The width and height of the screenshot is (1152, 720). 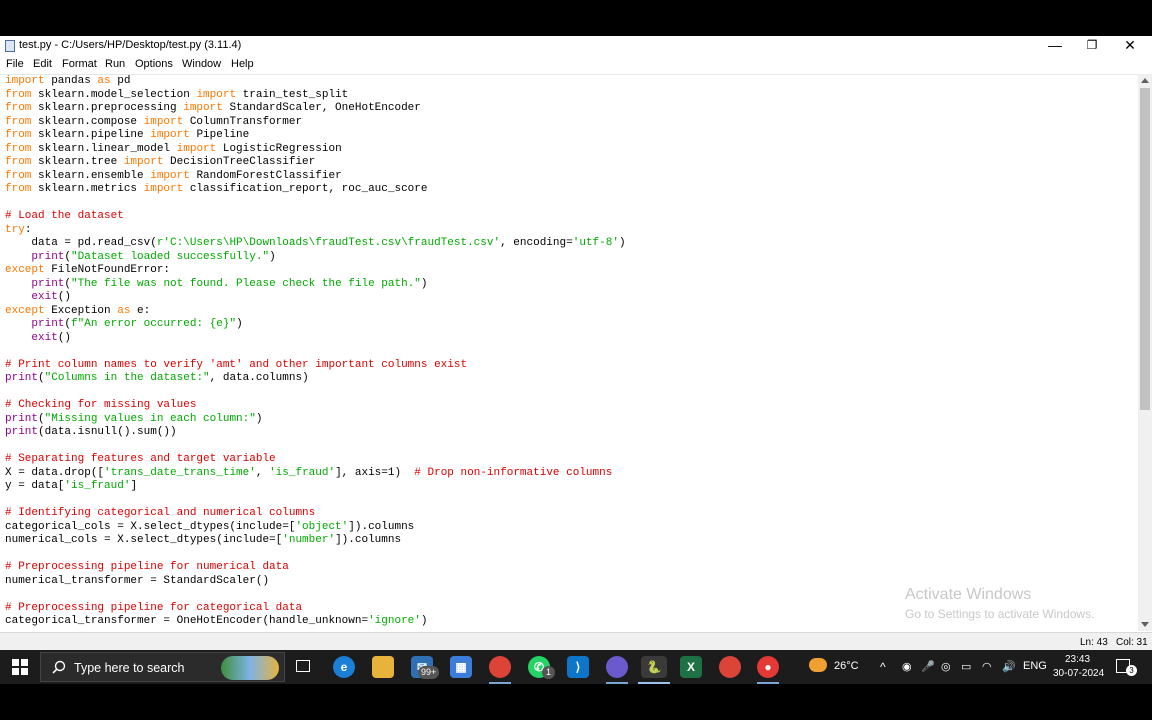 I want to click on mail-badge: 99+, so click(x=429, y=672).